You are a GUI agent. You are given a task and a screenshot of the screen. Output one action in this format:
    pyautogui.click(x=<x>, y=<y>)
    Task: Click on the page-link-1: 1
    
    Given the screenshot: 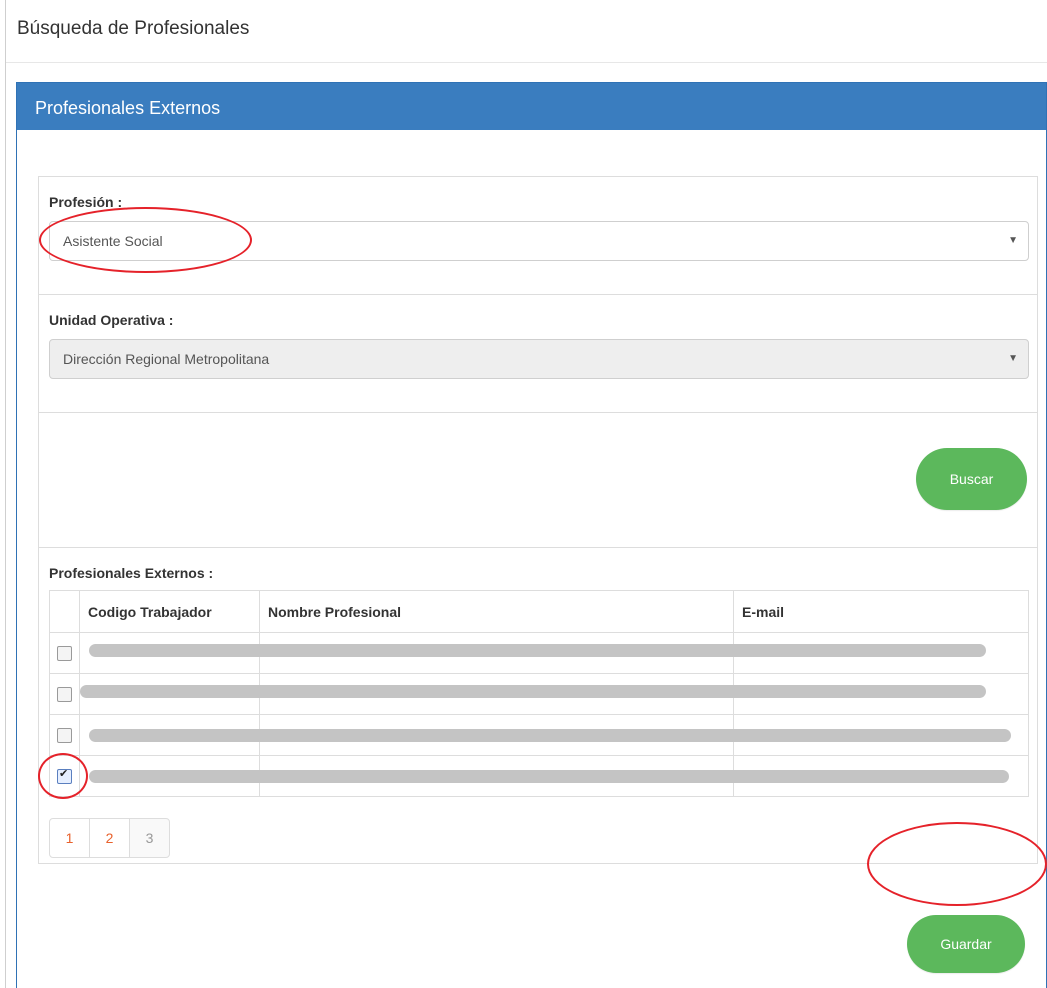 What is the action you would take?
    pyautogui.click(x=69, y=838)
    